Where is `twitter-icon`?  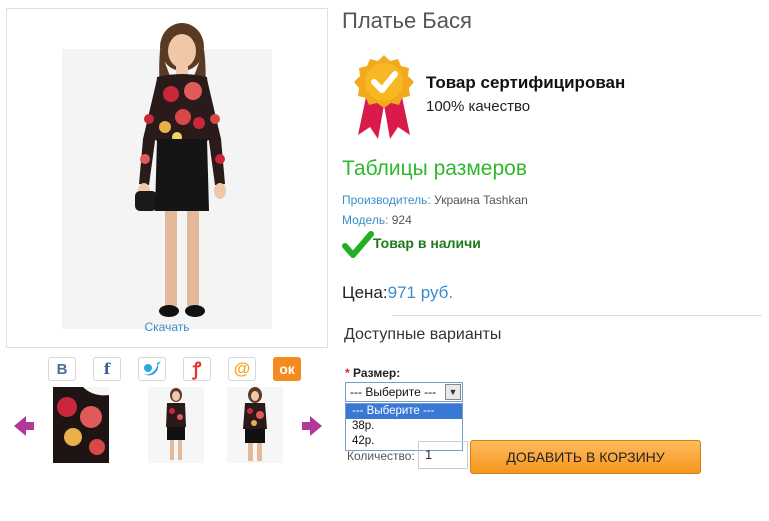
twitter-icon is located at coordinates (152, 369).